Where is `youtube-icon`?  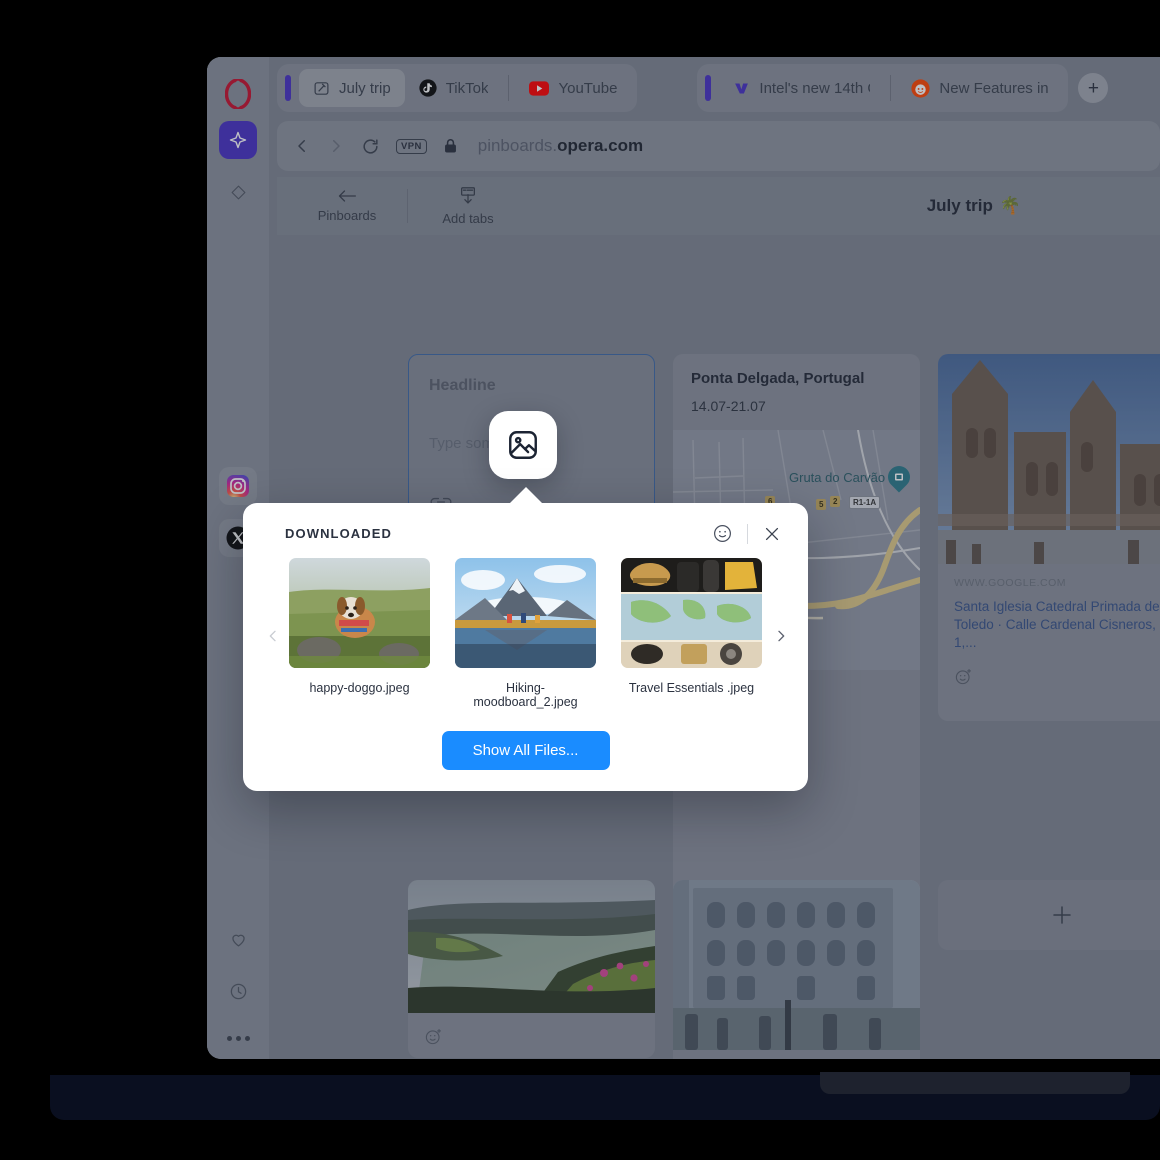
youtube-icon is located at coordinates (539, 88).